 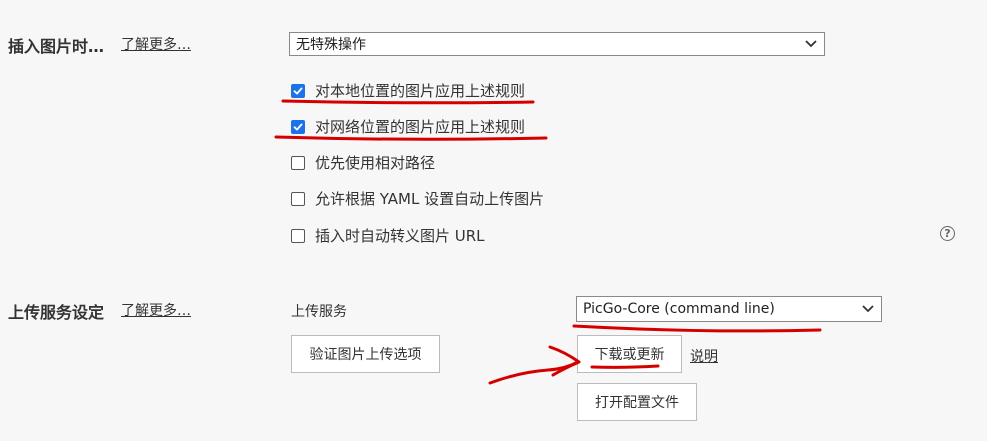 I want to click on option-label: 对本地位置的图片应用上述规则, so click(x=420, y=91).